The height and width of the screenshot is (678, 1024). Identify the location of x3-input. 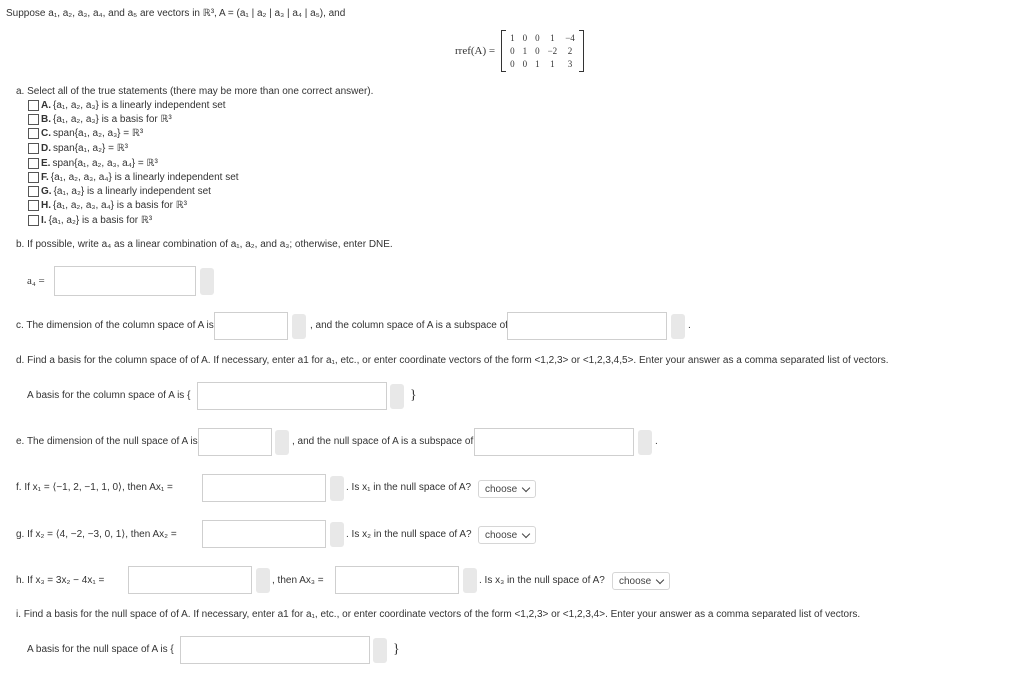
(190, 580).